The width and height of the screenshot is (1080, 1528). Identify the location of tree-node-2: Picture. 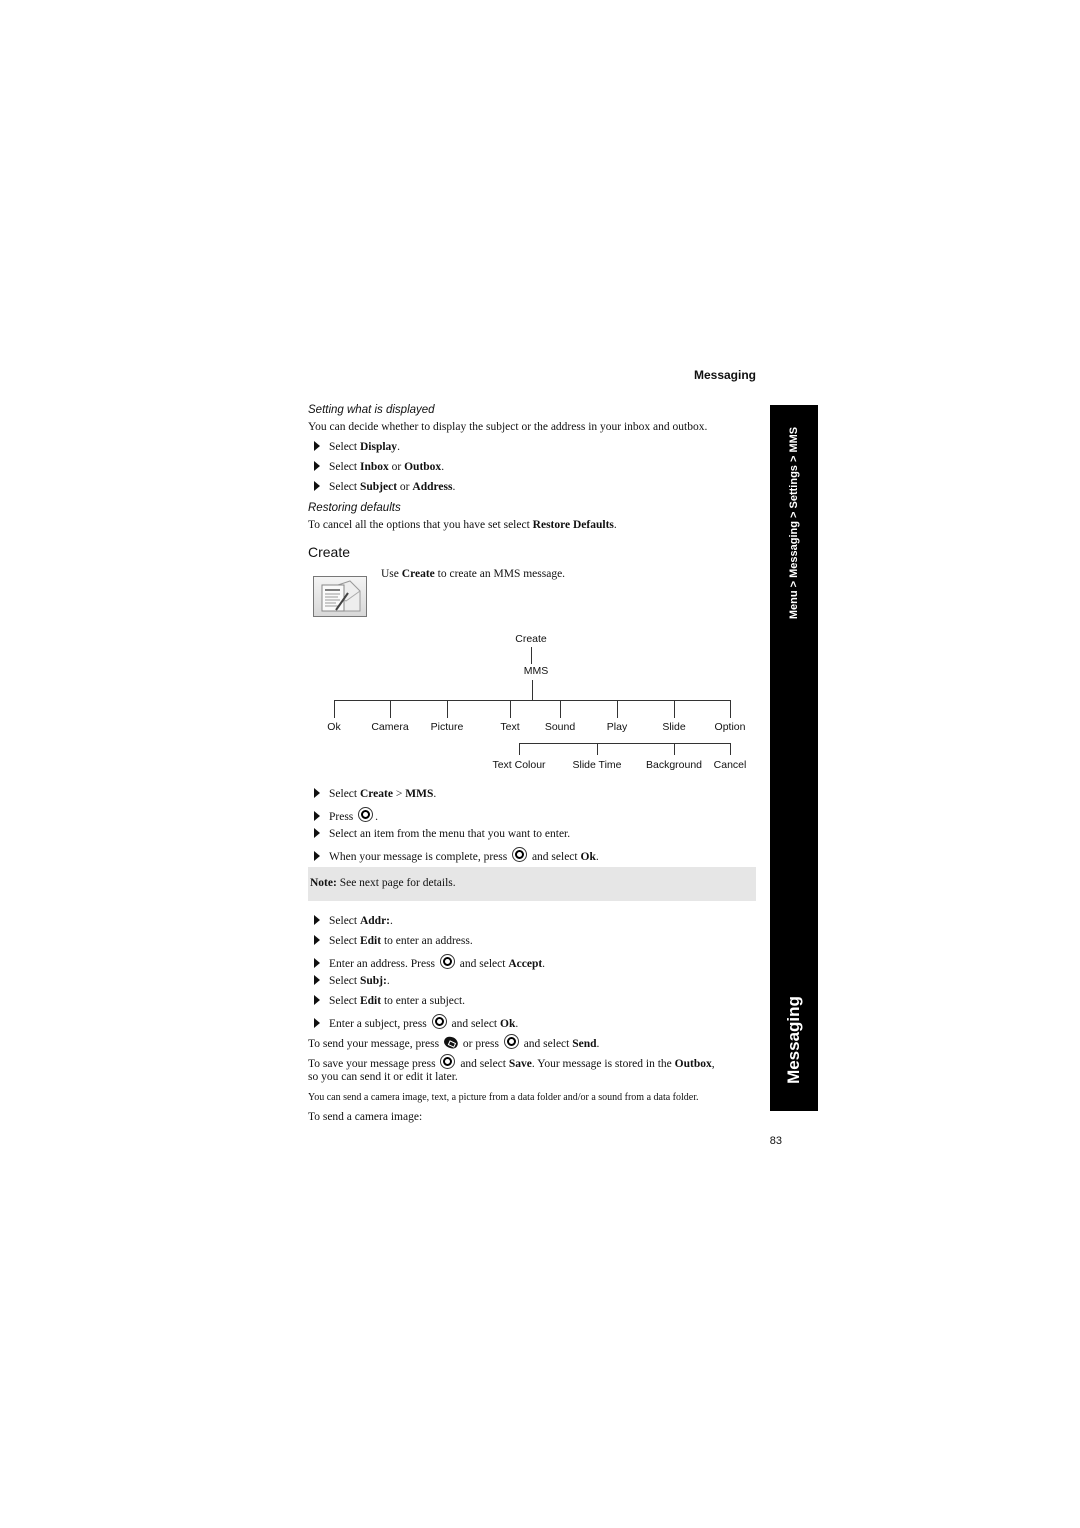
(447, 727).